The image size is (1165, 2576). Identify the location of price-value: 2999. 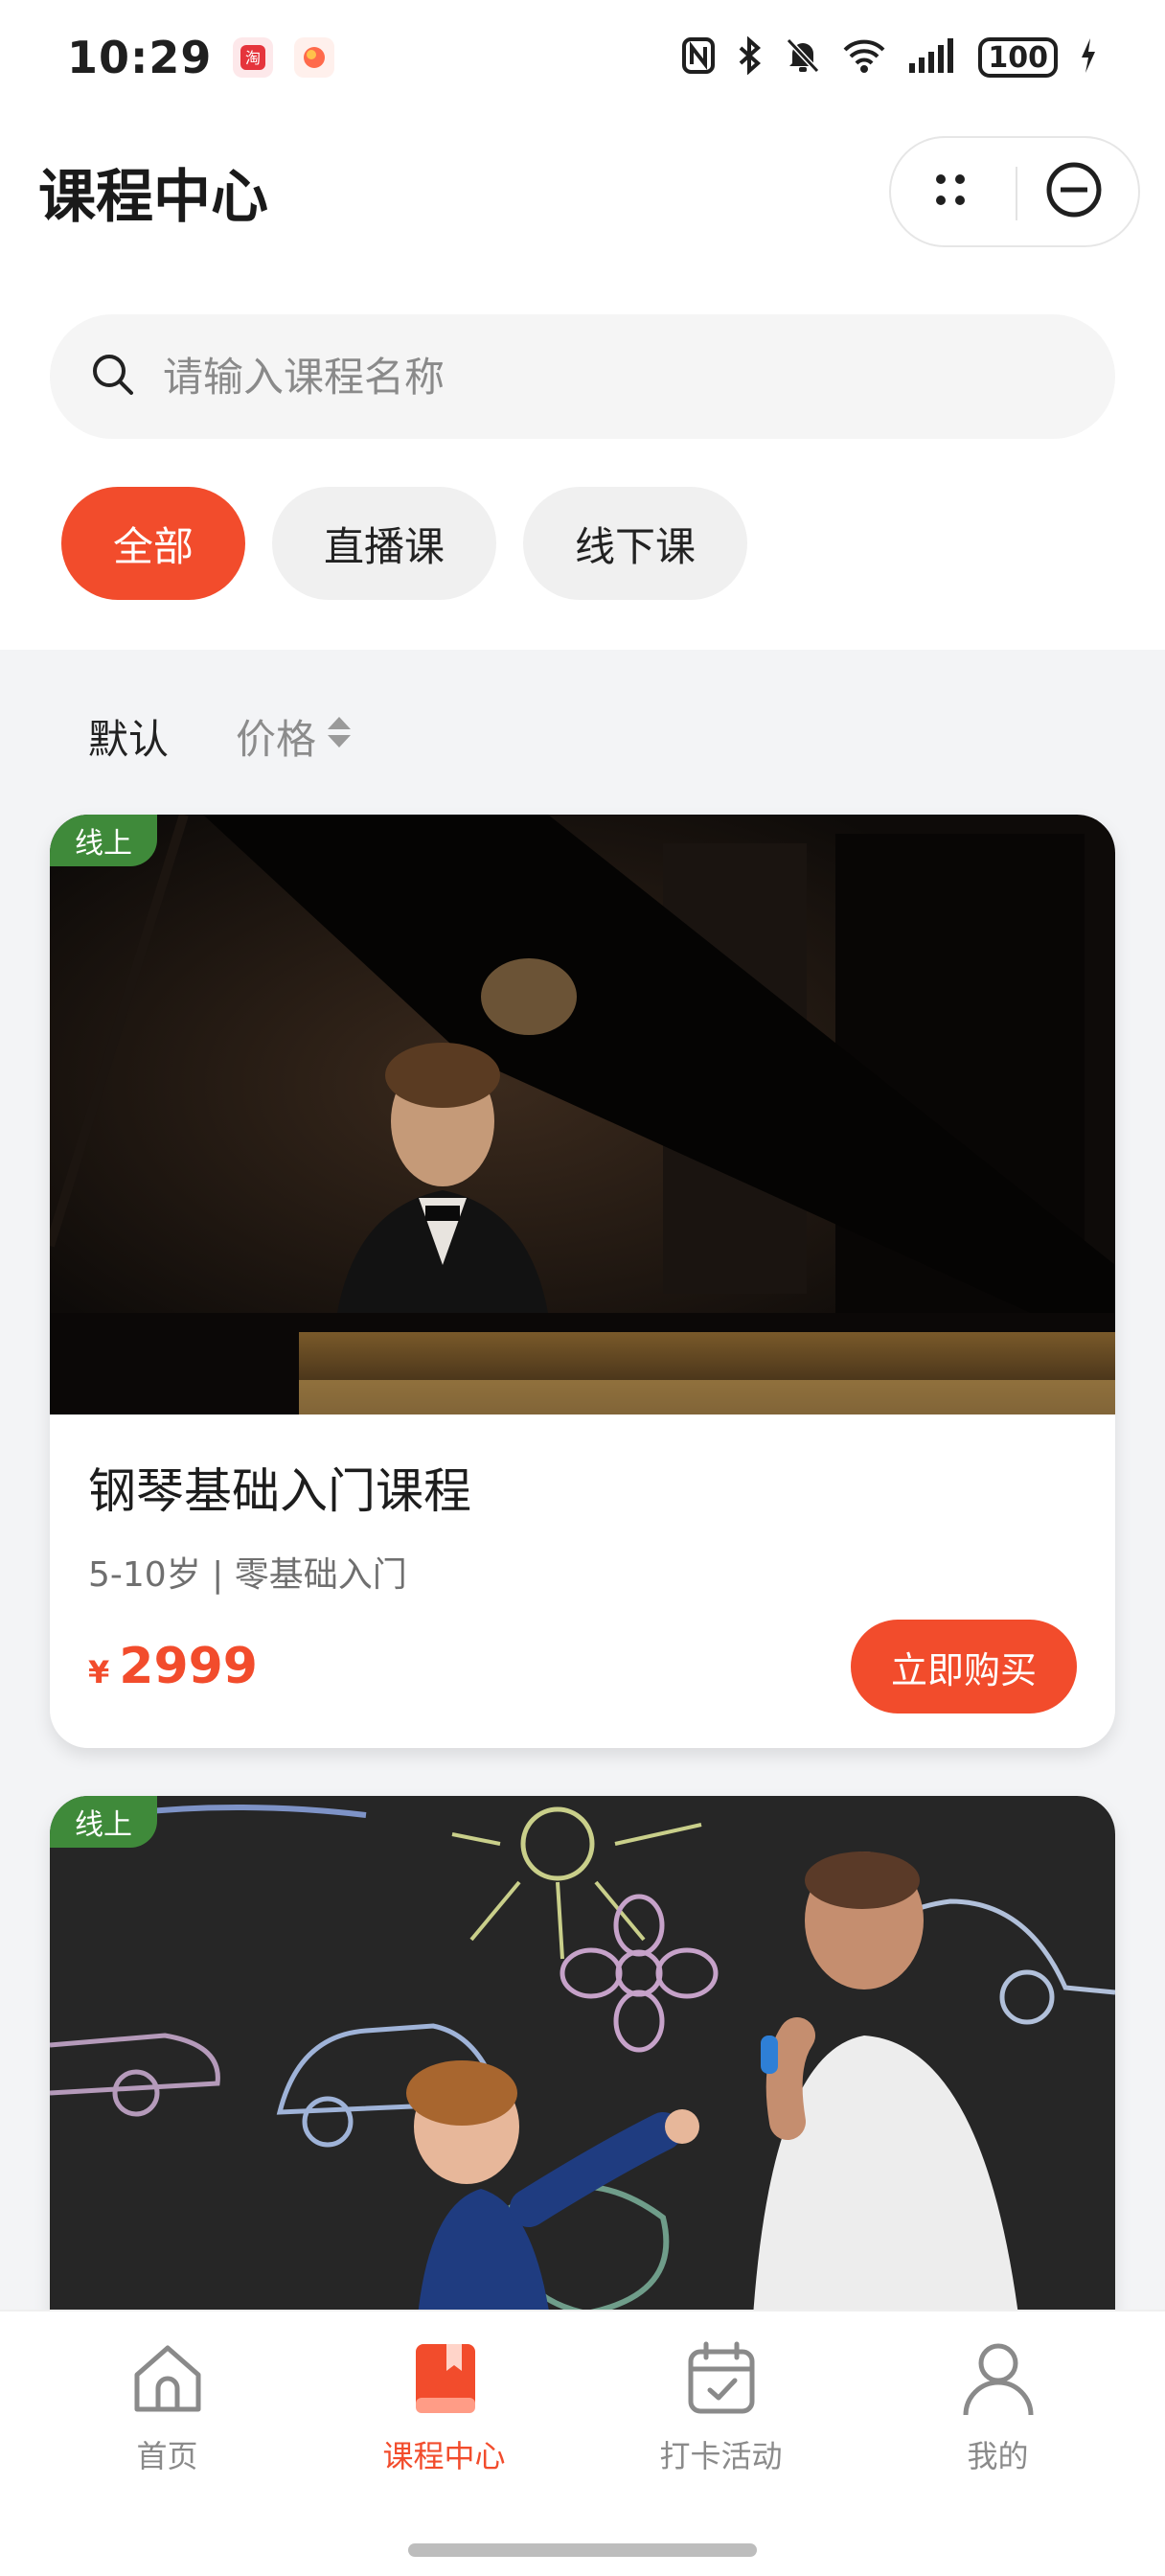
(188, 1667).